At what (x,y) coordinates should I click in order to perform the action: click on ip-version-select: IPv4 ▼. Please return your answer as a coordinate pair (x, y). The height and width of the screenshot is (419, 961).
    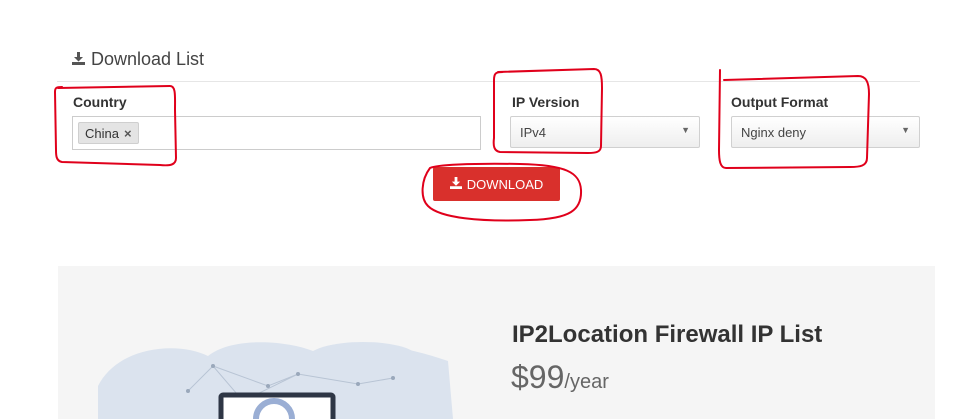
    Looking at the image, I should click on (605, 132).